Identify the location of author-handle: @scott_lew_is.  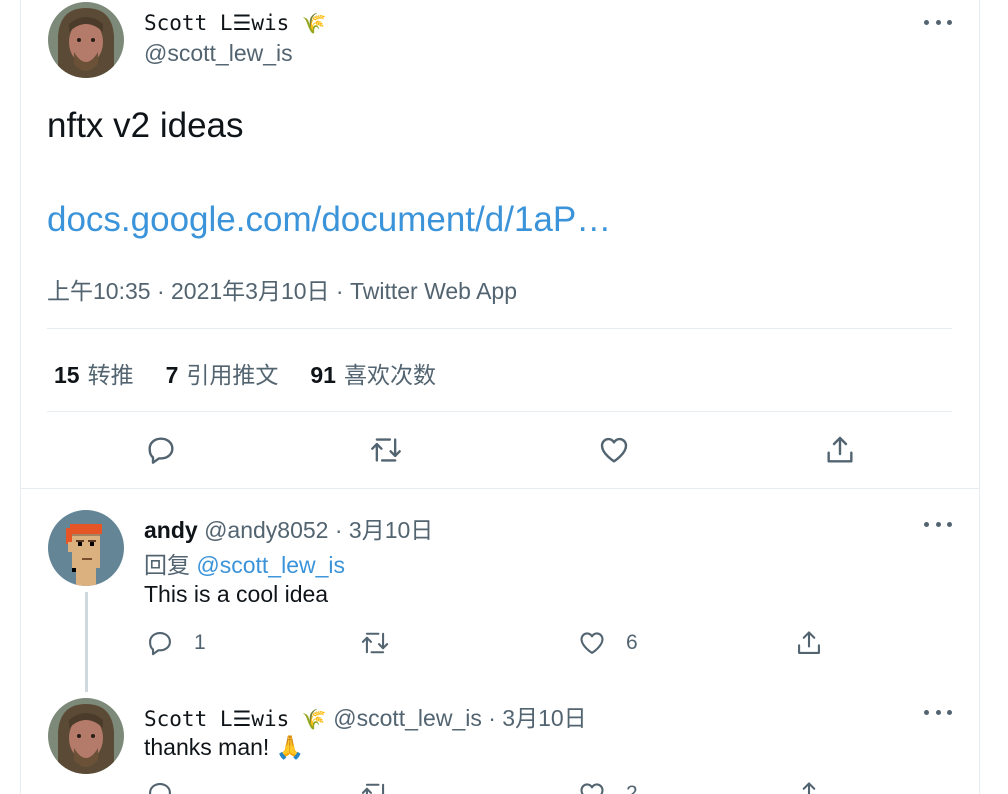
(218, 53).